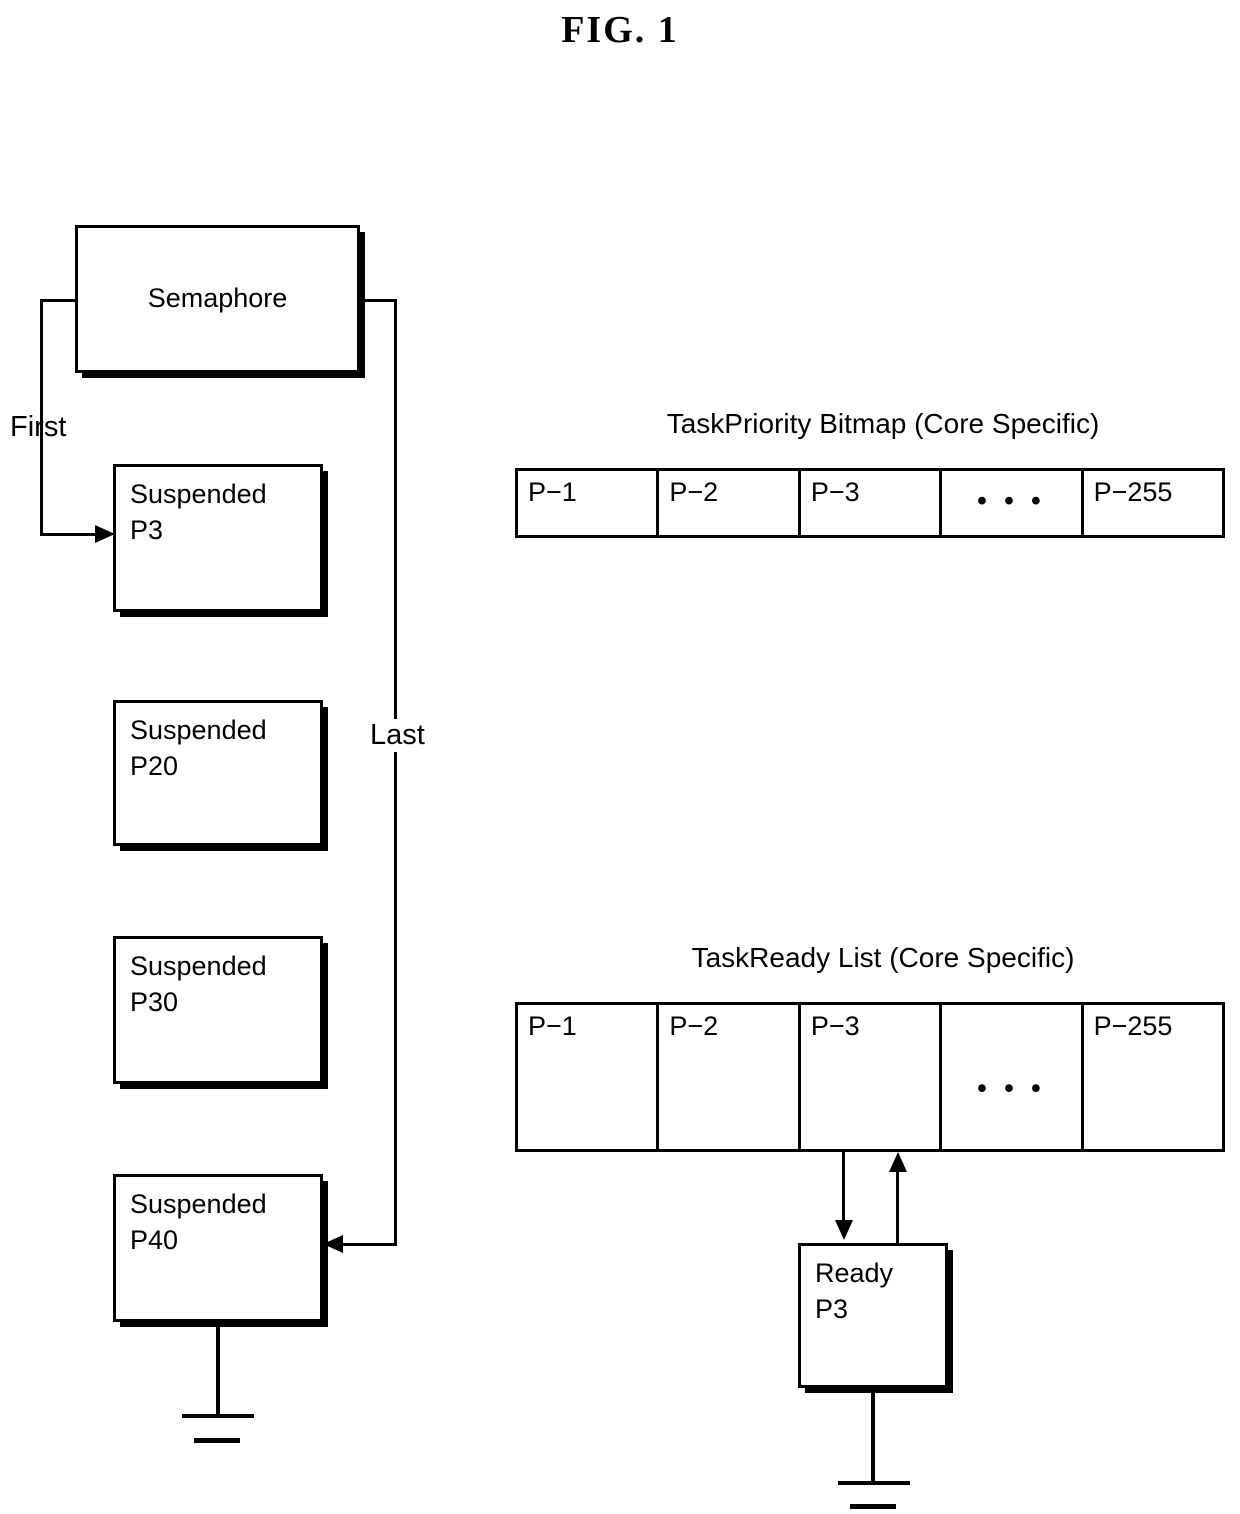 This screenshot has height=1514, width=1240. I want to click on ready-task-label: Ready P3, so click(854, 1291).